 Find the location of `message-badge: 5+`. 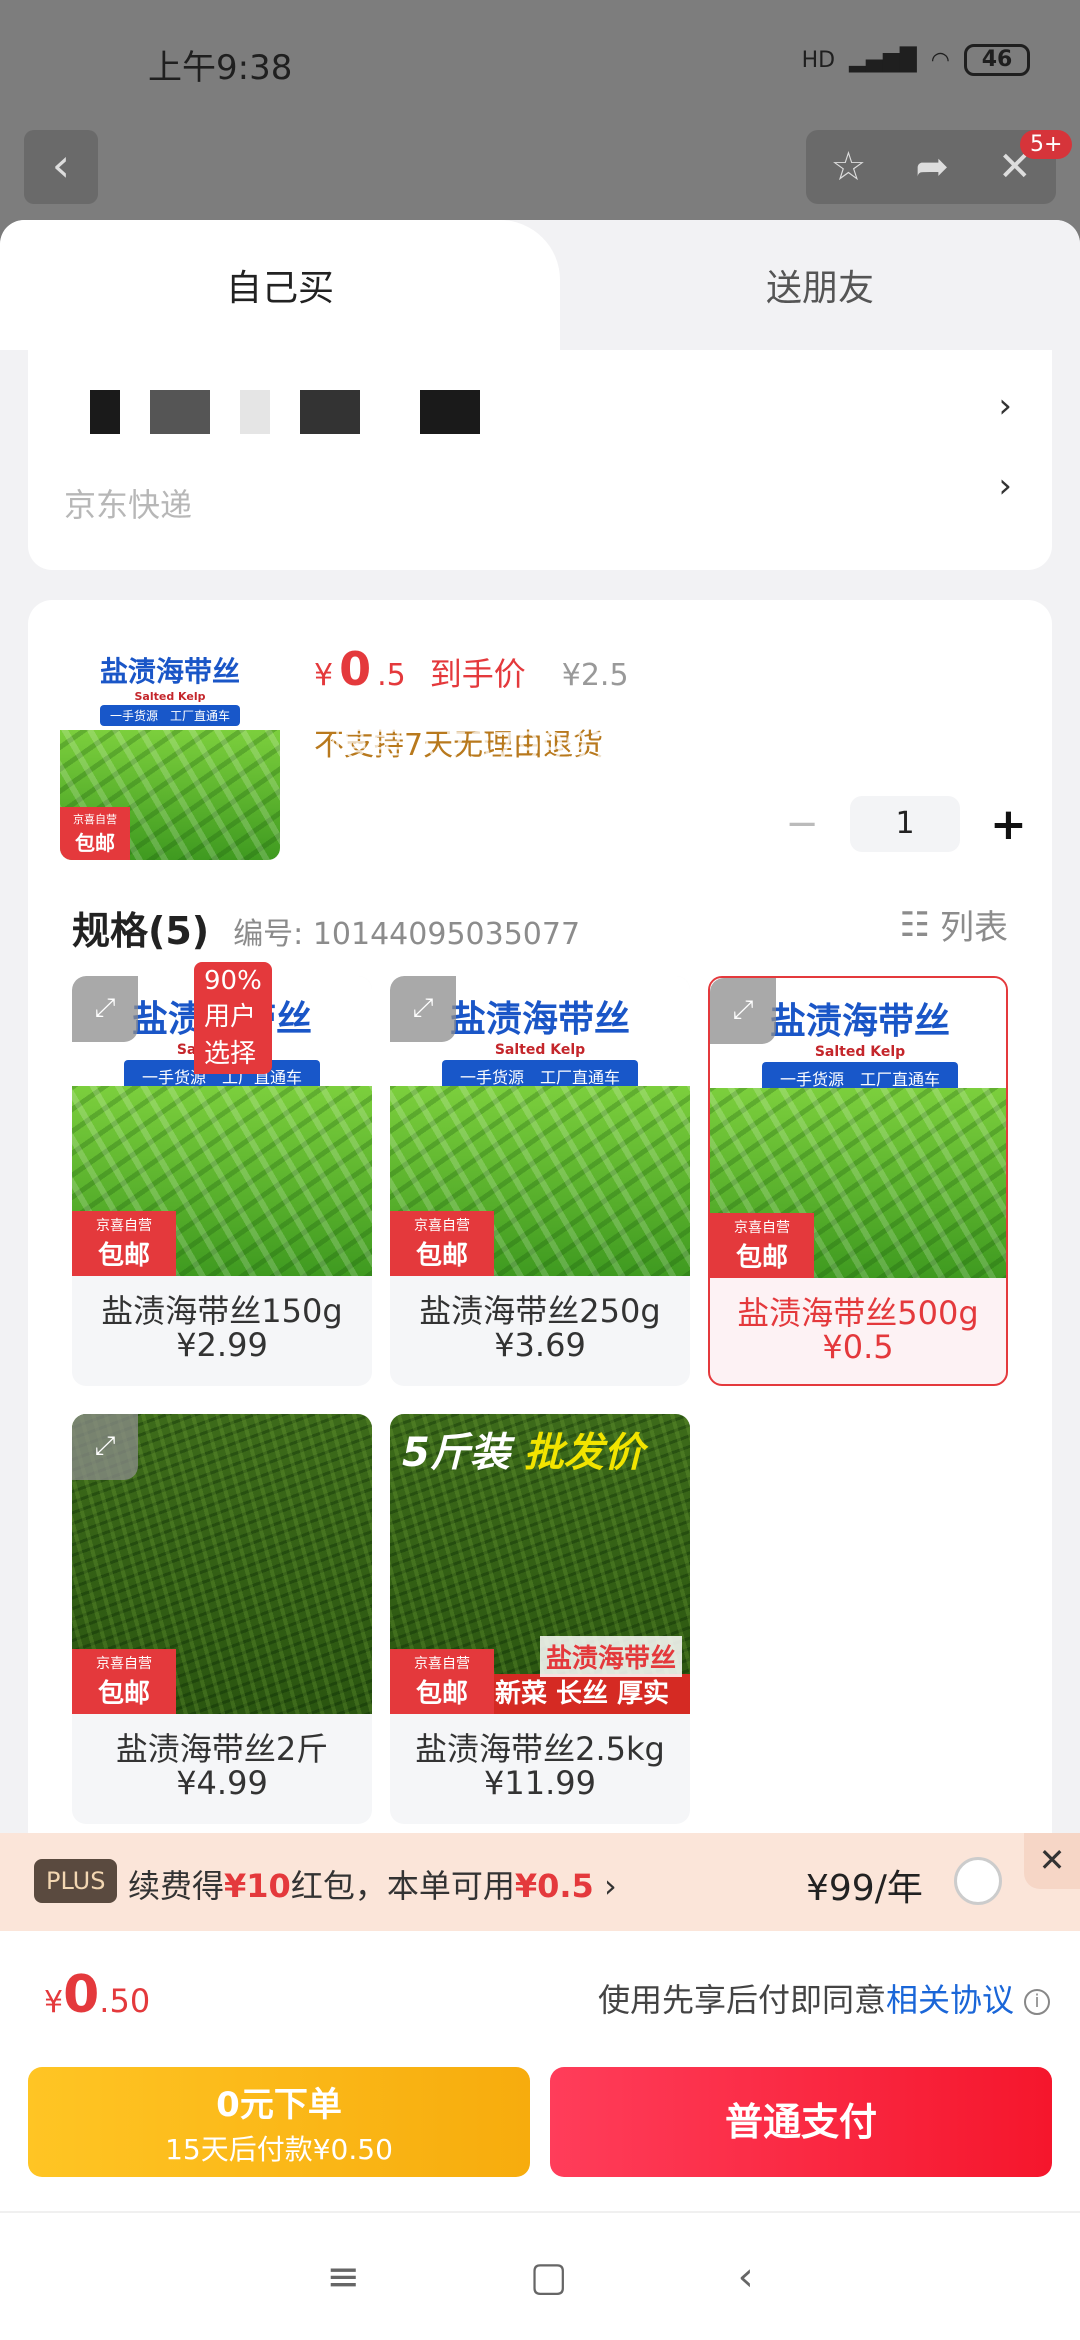

message-badge: 5+ is located at coordinates (1046, 144).